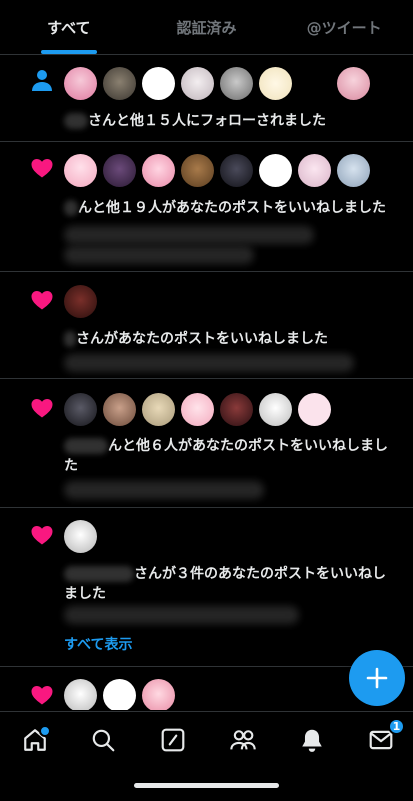 Image resolution: width=413 pixels, height=801 pixels. What do you see at coordinates (206, 325) in the screenshot?
I see `notification-like: さんがあなたのポストをいいねしました` at bounding box center [206, 325].